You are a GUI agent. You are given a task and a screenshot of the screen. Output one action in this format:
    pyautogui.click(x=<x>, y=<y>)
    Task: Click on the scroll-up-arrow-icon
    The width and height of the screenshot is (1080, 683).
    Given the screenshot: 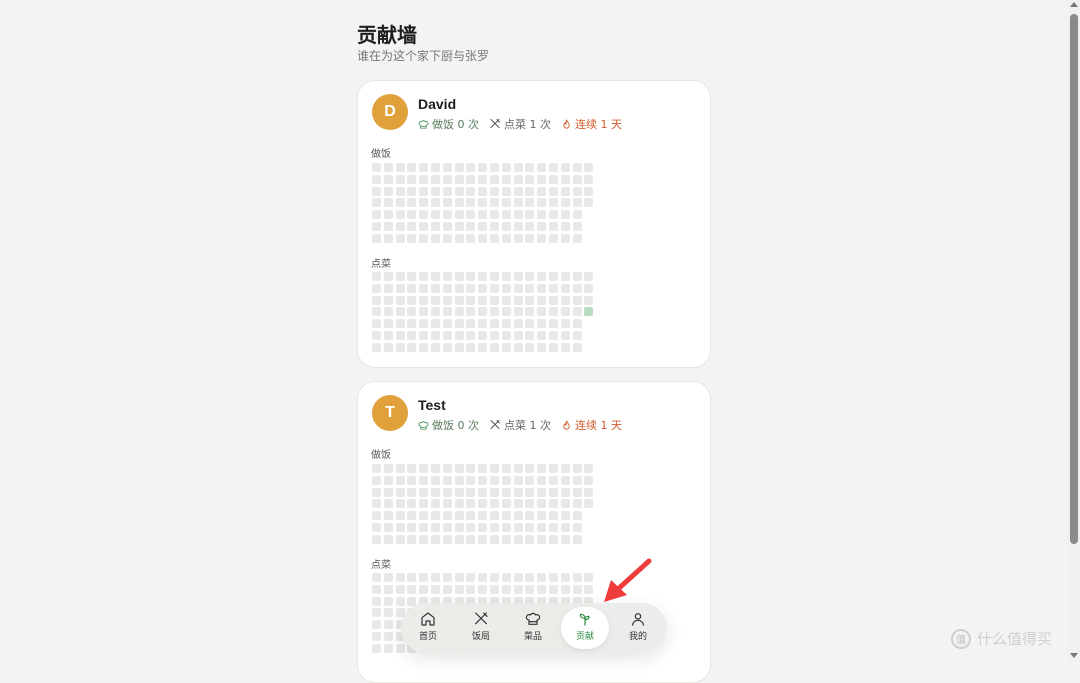 What is the action you would take?
    pyautogui.click(x=1074, y=4)
    